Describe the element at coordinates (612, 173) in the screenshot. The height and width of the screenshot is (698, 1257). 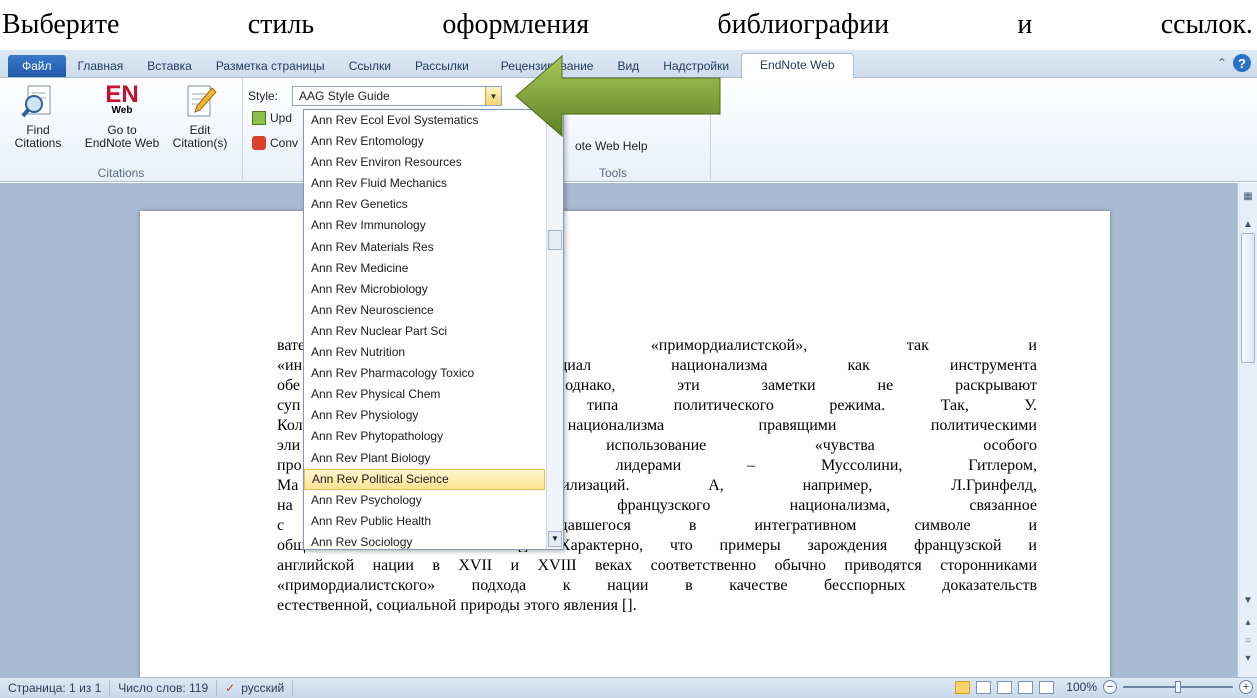
I see `tools-group-label: Tools` at that location.